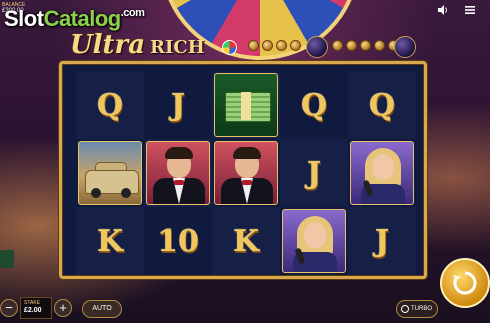 This screenshot has width=490, height=323. What do you see at coordinates (229, 47) in the screenshot?
I see `logo-wheel-icon` at bounding box center [229, 47].